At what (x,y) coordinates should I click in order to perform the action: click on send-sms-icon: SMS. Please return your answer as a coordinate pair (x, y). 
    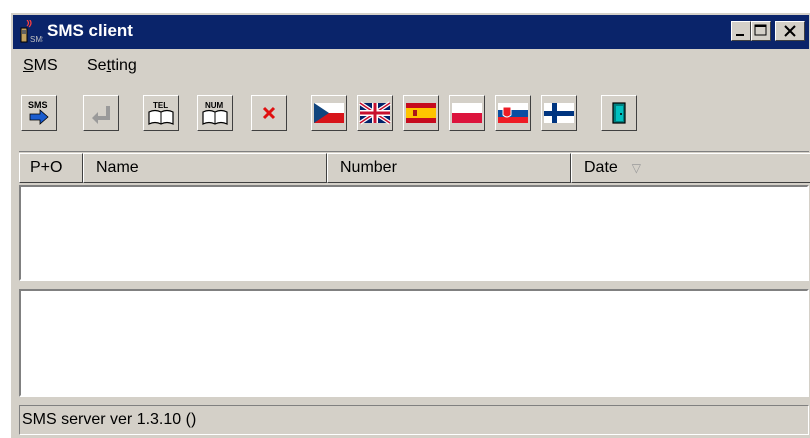
    Looking at the image, I should click on (38, 112).